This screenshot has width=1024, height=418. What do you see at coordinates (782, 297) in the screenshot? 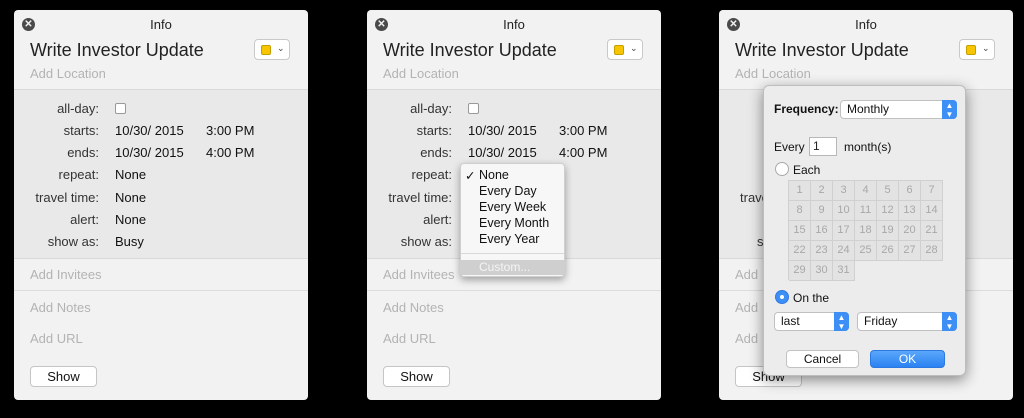
I see `on-the-radio` at bounding box center [782, 297].